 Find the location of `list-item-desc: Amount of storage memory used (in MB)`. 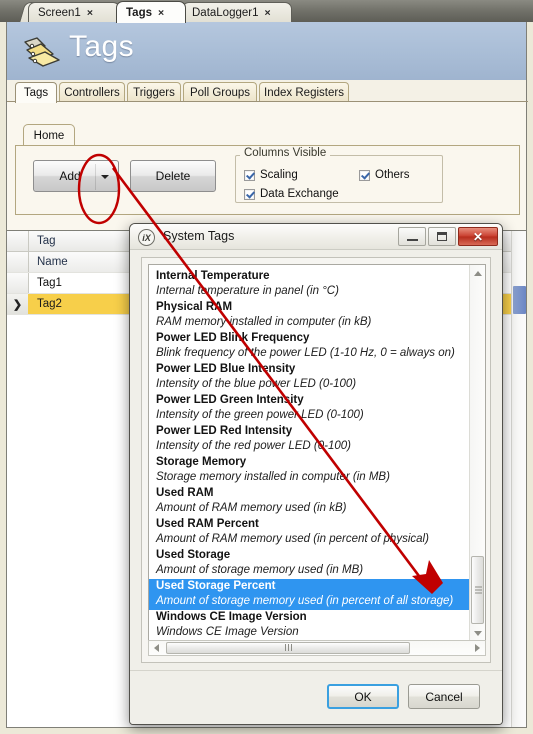

list-item-desc: Amount of storage memory used (in MB) is located at coordinates (260, 570).